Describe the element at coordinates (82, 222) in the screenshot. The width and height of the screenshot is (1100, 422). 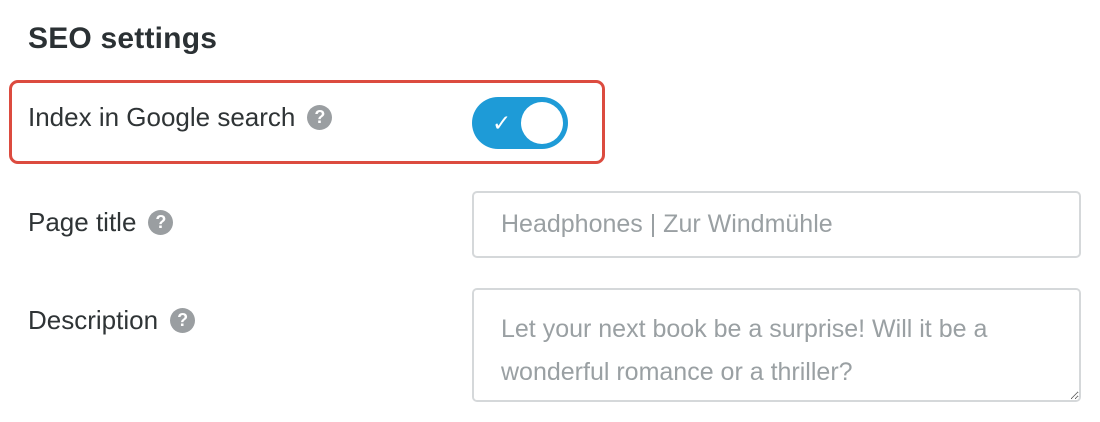
I see `page-title-label: Page title` at that location.